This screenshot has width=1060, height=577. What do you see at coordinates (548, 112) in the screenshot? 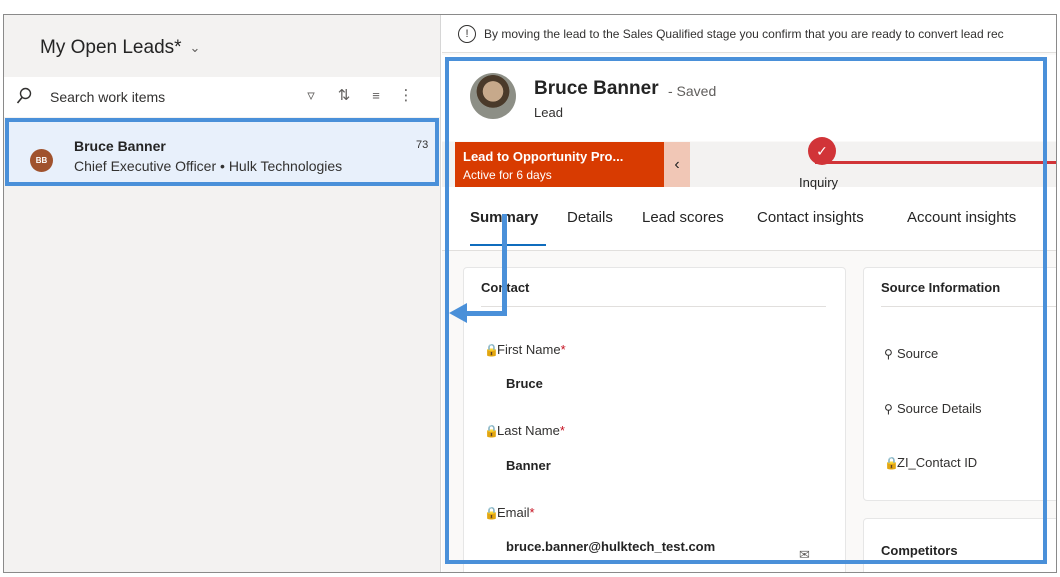
I see `record-entity-type: Lead` at bounding box center [548, 112].